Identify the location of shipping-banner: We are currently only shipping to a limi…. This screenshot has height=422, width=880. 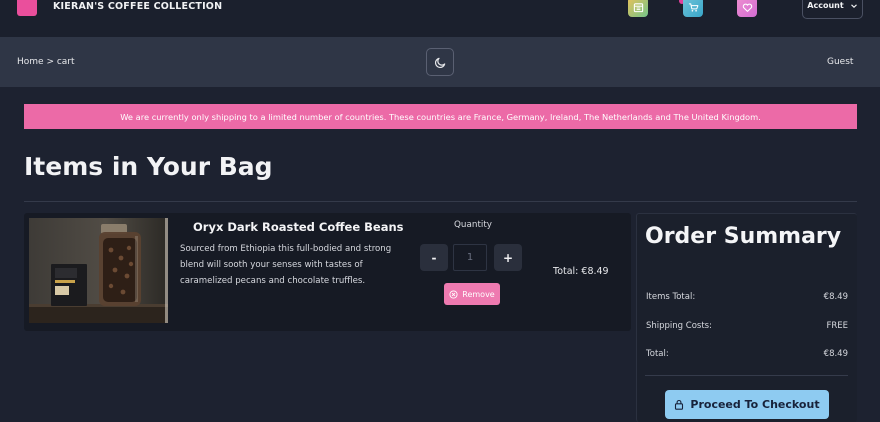
(440, 116).